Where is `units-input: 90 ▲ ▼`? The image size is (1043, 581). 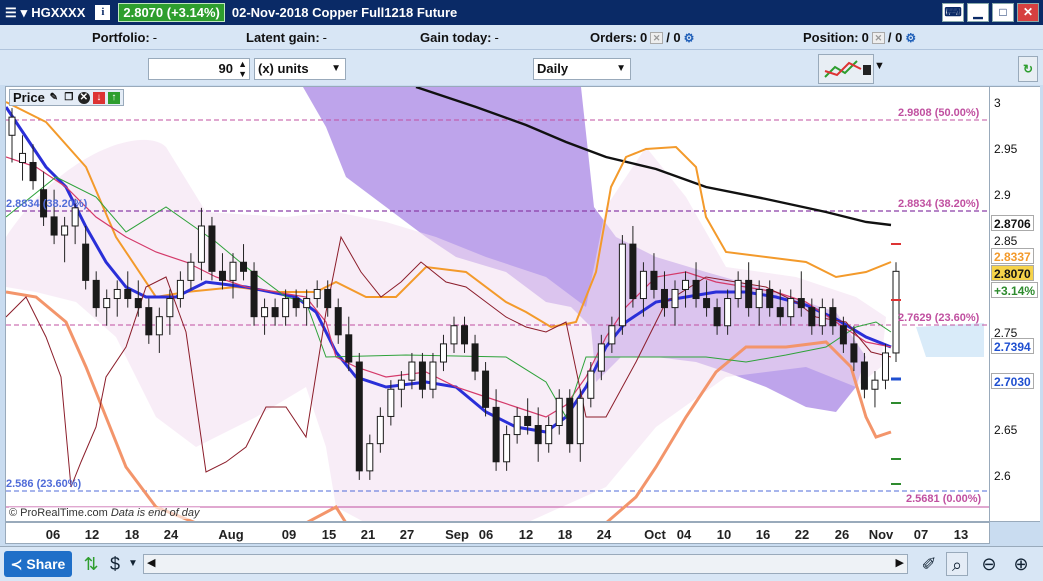
units-input: 90 ▲ ▼ is located at coordinates (199, 69).